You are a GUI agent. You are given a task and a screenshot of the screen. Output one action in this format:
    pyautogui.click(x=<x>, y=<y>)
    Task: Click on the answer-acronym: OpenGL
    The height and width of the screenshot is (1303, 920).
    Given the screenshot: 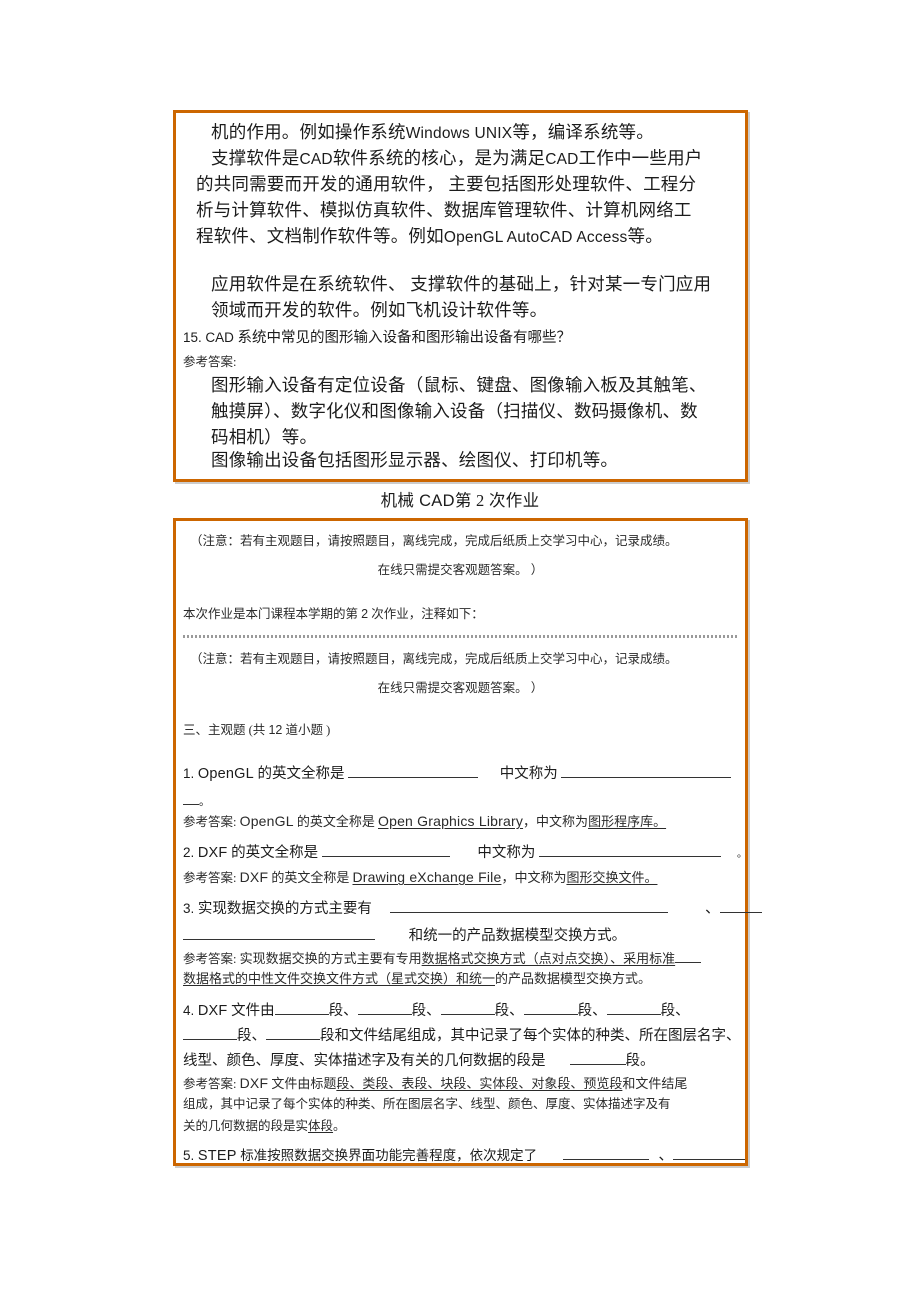 What is the action you would take?
    pyautogui.click(x=266, y=821)
    